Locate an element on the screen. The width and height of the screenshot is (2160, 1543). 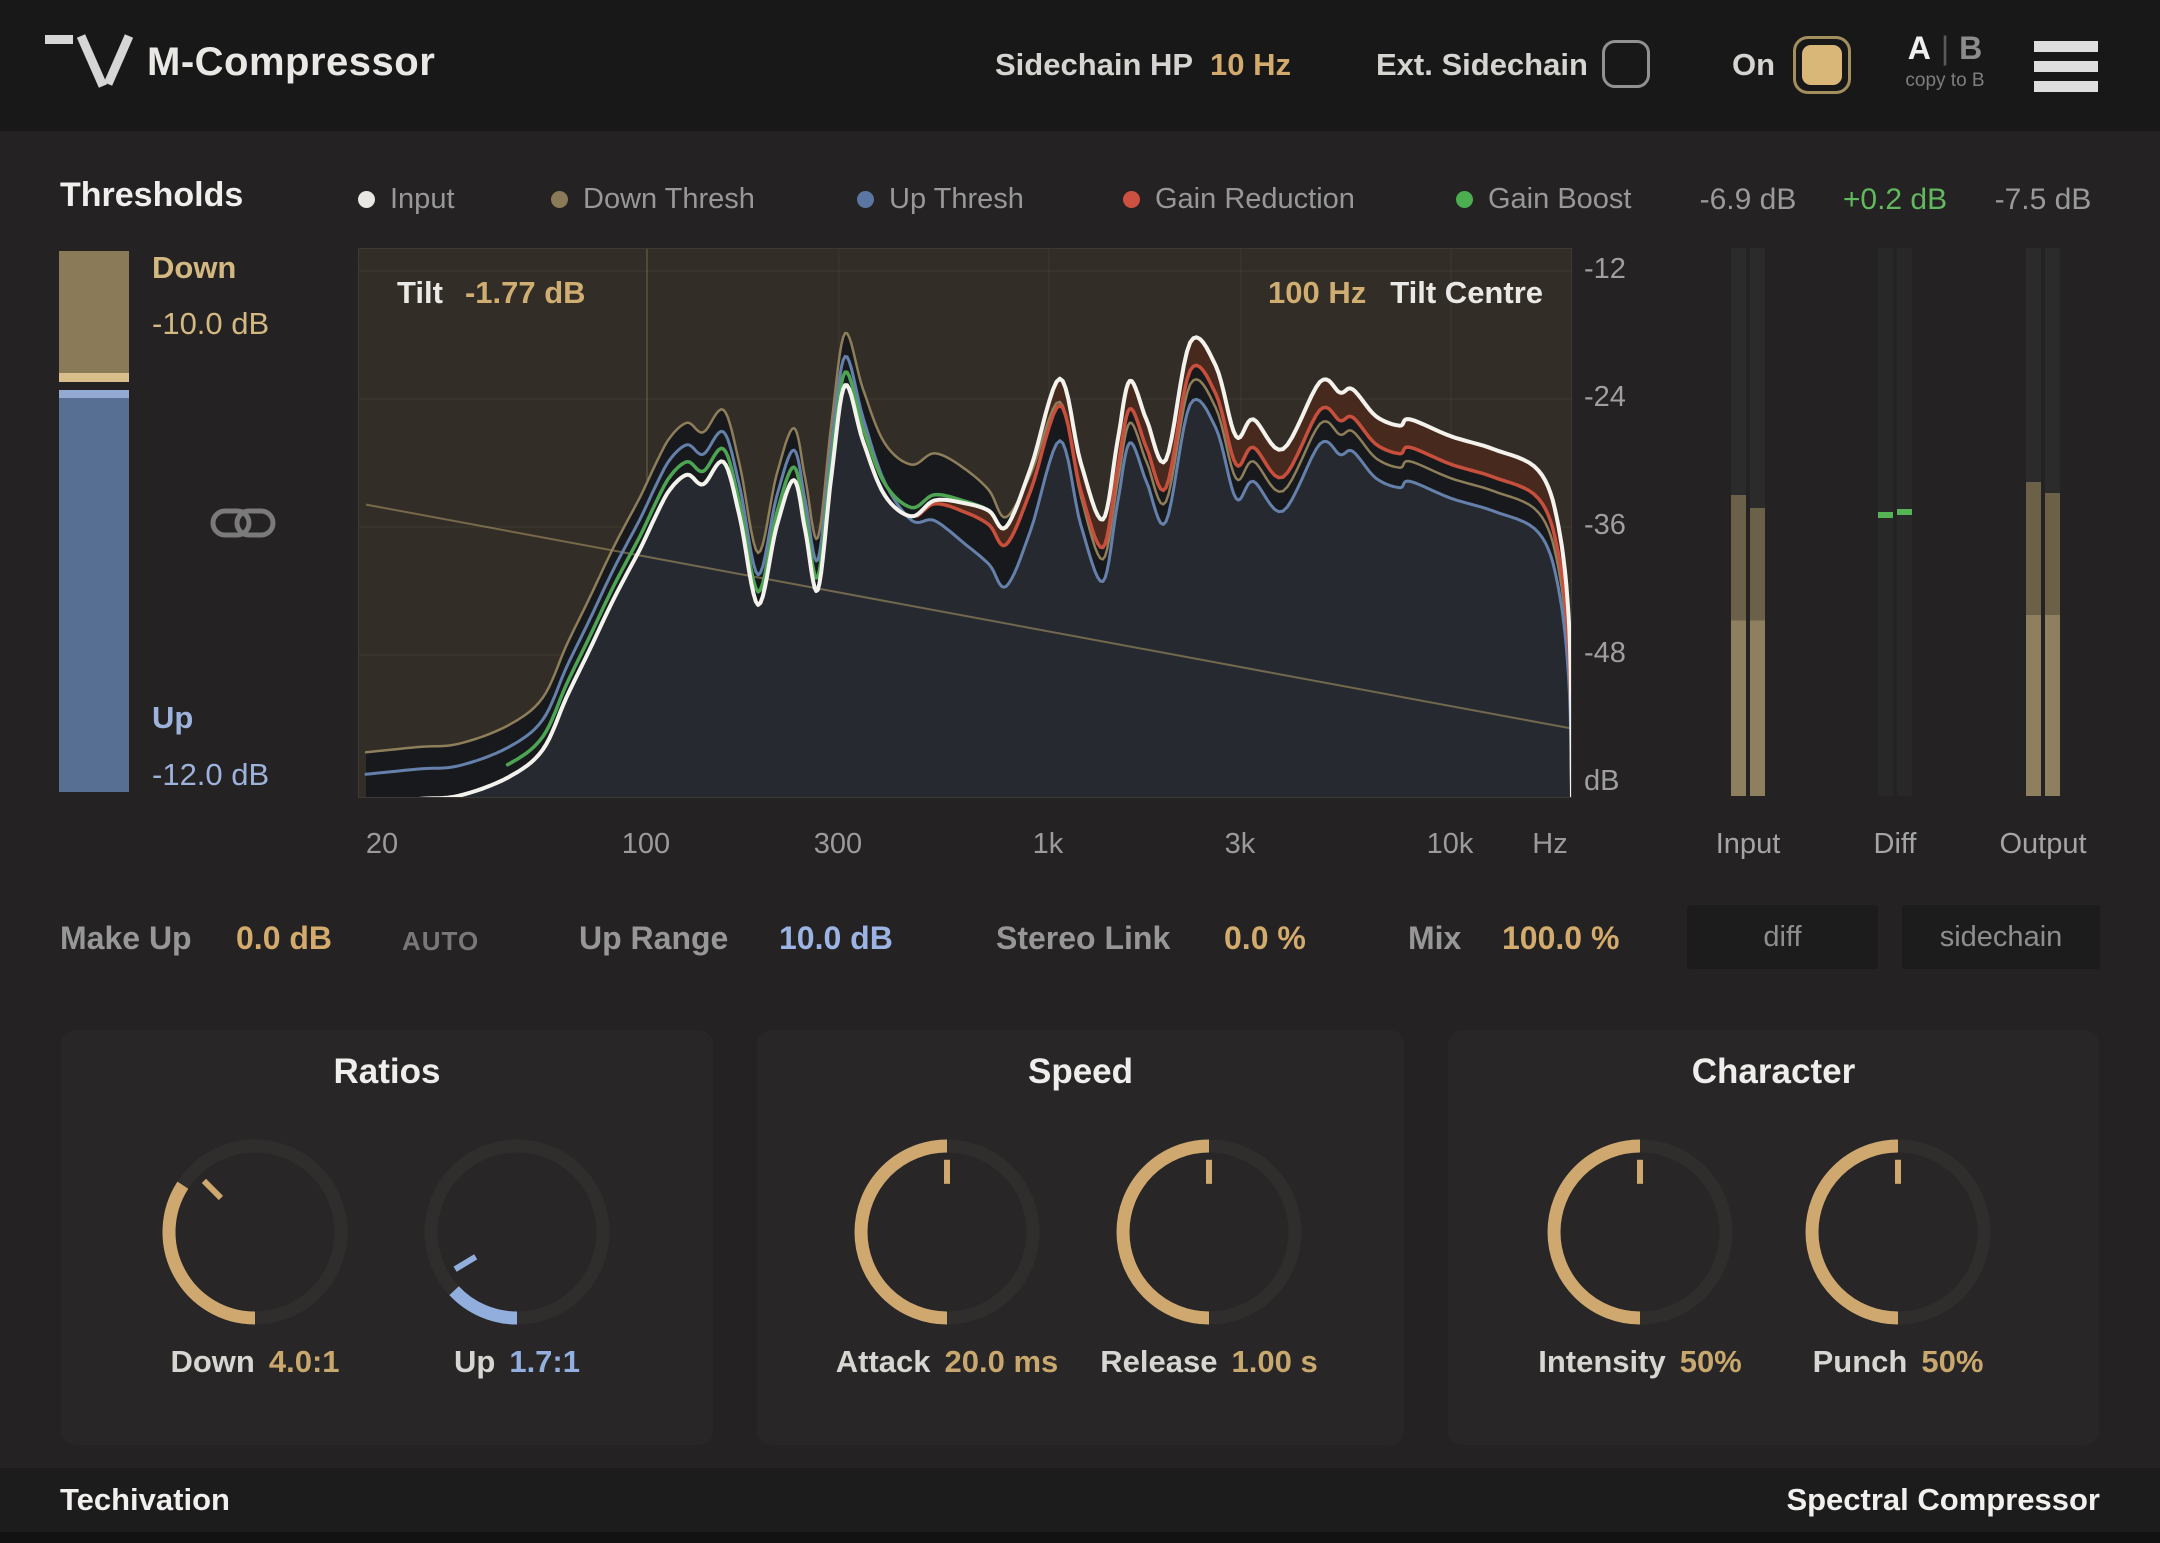
knob-label-release: Release 1.00 s is located at coordinates (1209, 1362).